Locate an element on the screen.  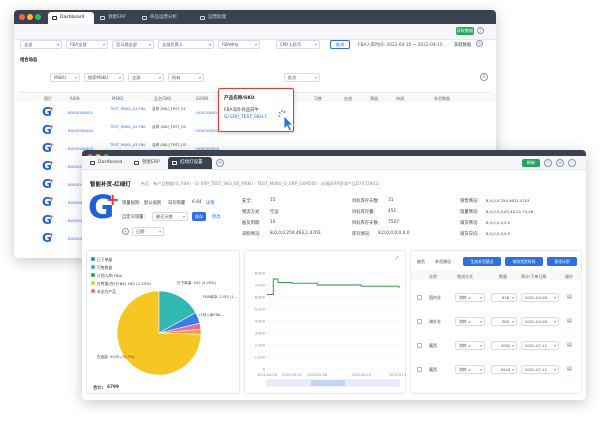
add-tab-icon: + is located at coordinates (220, 163).